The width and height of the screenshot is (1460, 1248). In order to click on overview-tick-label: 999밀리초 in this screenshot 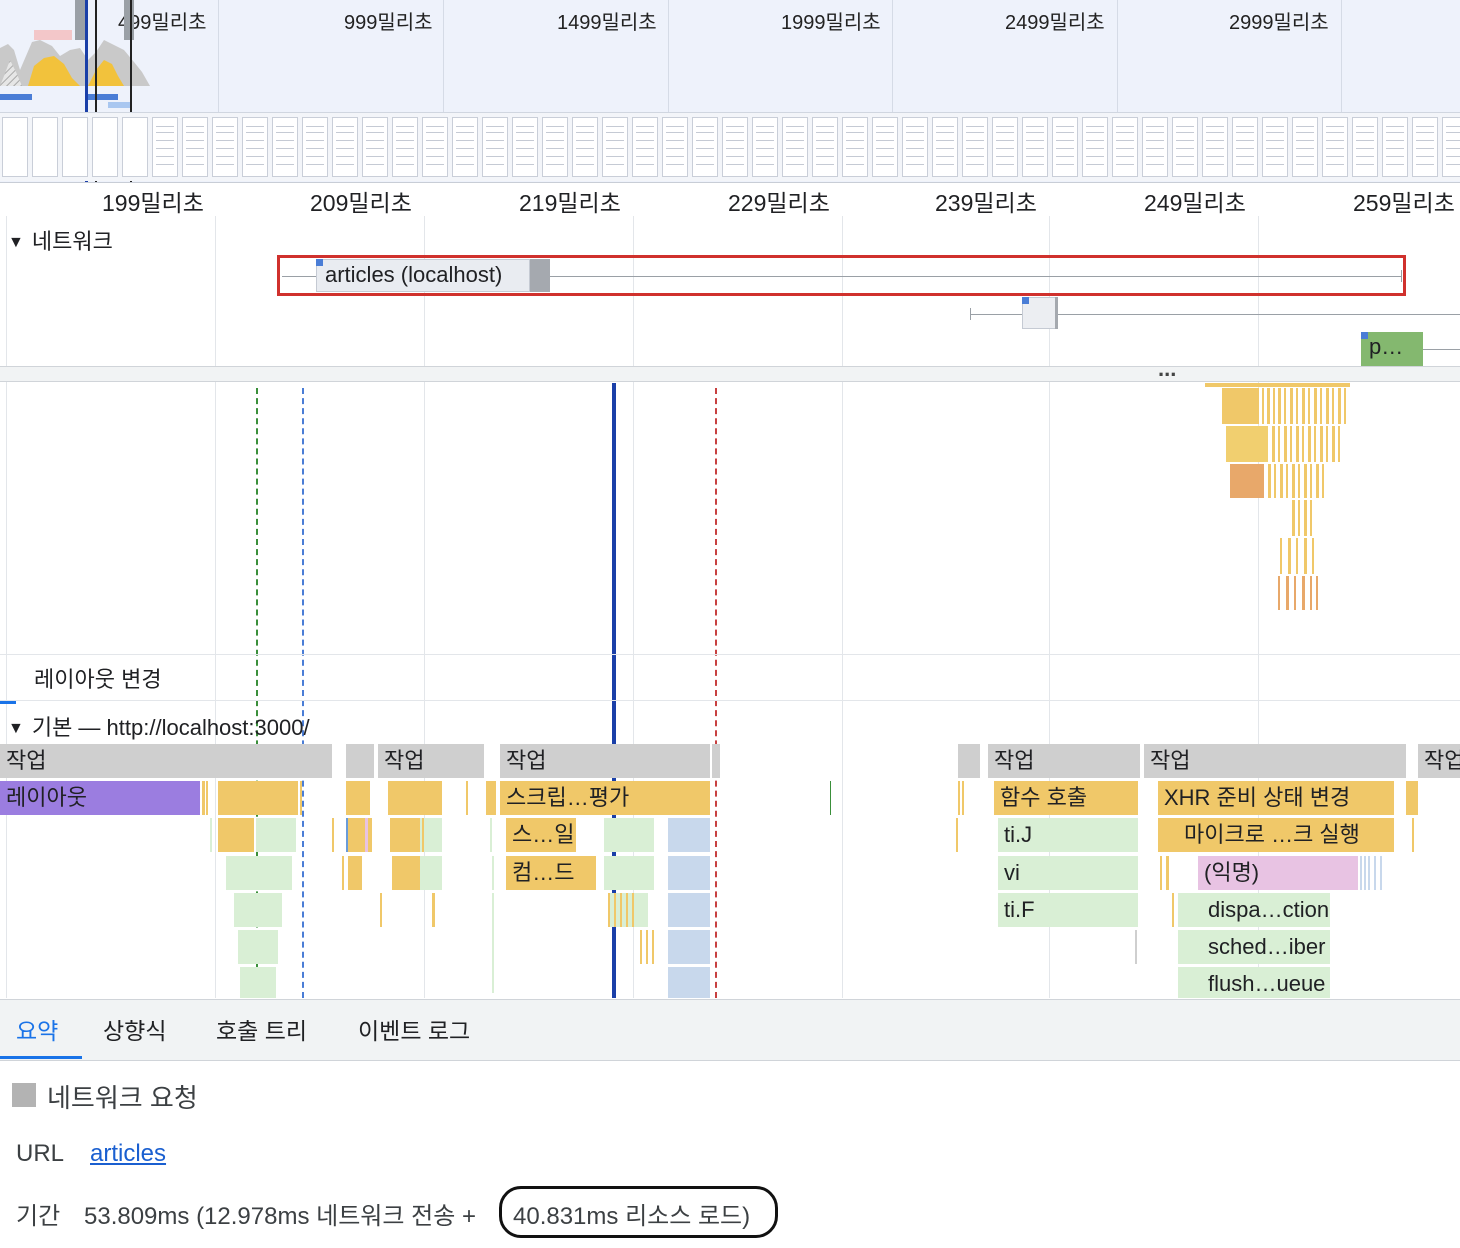, I will do `click(388, 23)`.